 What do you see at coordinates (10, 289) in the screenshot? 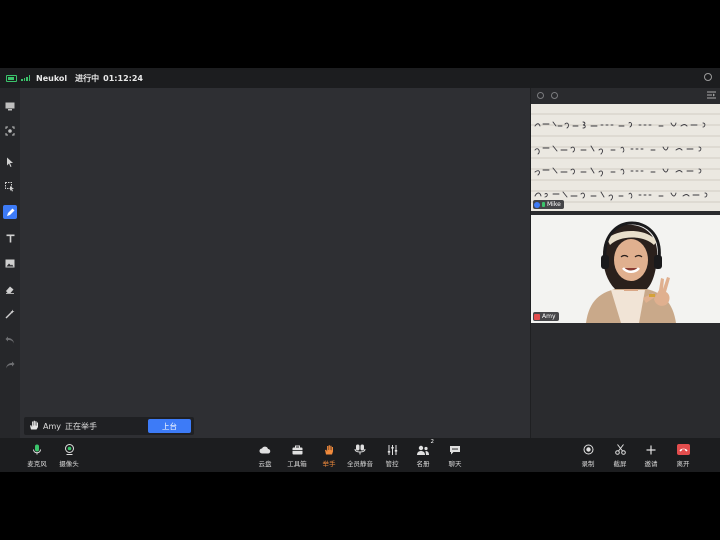
I see `eraser-icon` at bounding box center [10, 289].